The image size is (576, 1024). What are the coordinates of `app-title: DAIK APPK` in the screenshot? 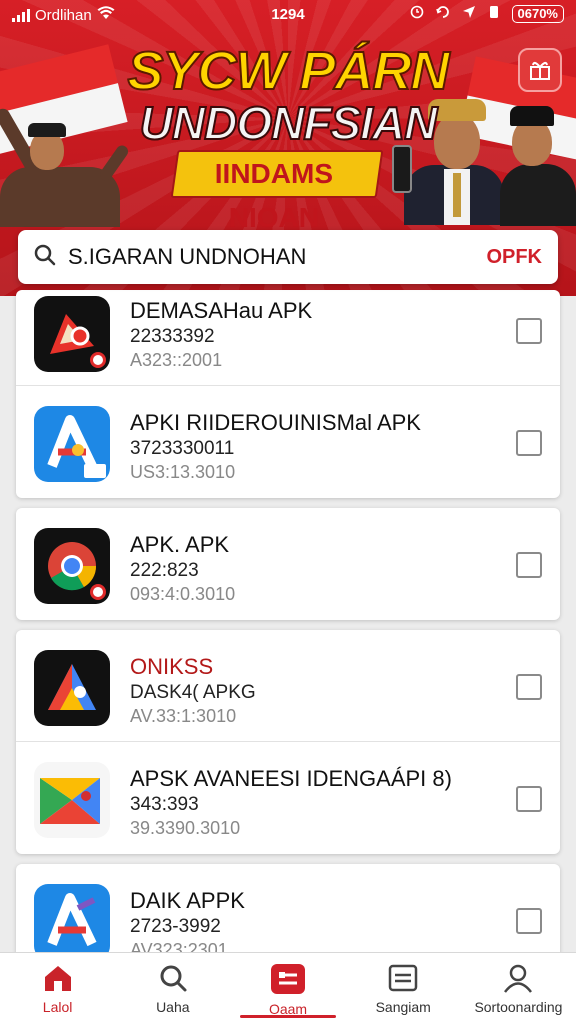 It's located at (187, 900).